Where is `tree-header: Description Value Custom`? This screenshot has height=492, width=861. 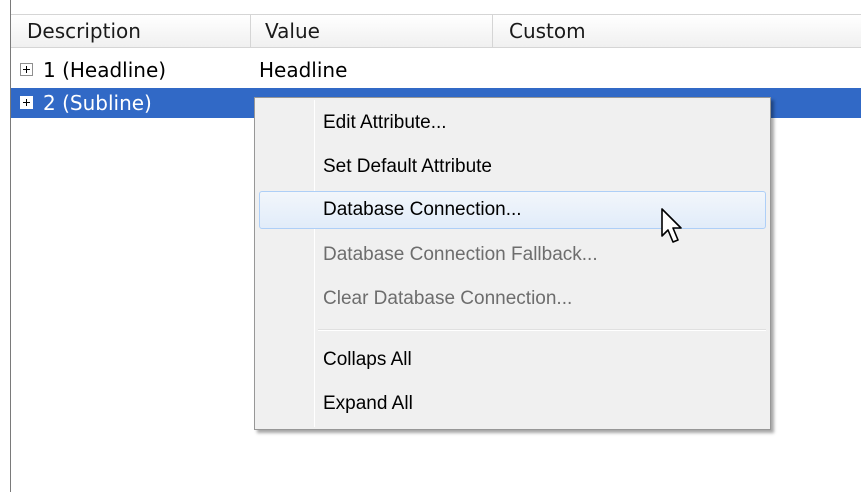 tree-header: Description Value Custom is located at coordinates (436, 31).